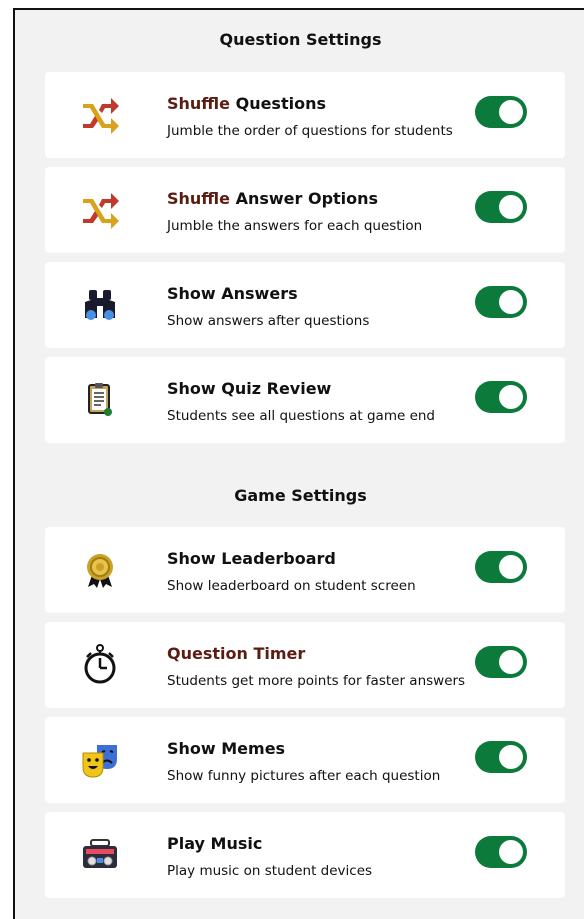 The width and height of the screenshot is (584, 919). Describe the element at coordinates (232, 293) in the screenshot. I see `setting-title: Show Answers` at that location.